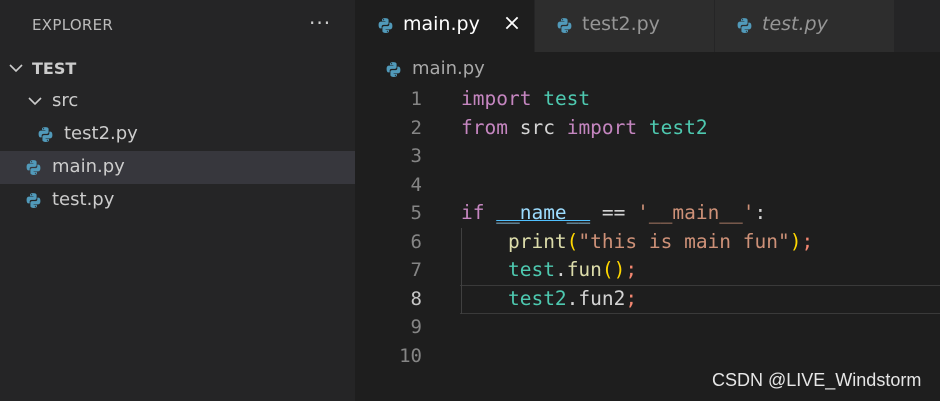 This screenshot has width=940, height=401. I want to click on tab-label: test.py, so click(795, 24).